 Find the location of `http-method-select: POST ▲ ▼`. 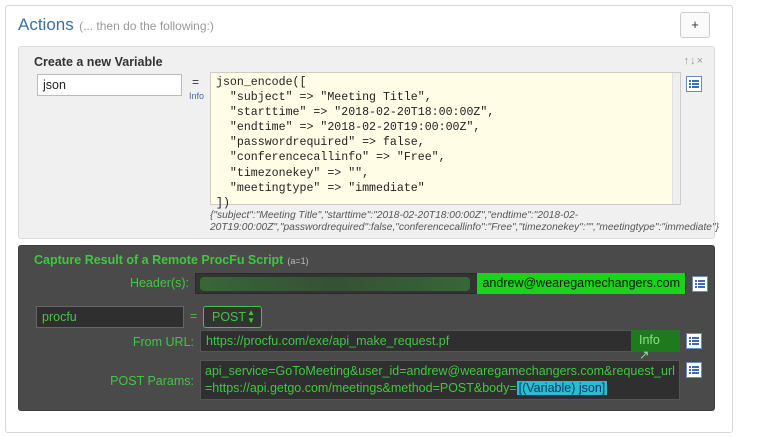

http-method-select: POST ▲ ▼ is located at coordinates (232, 317).